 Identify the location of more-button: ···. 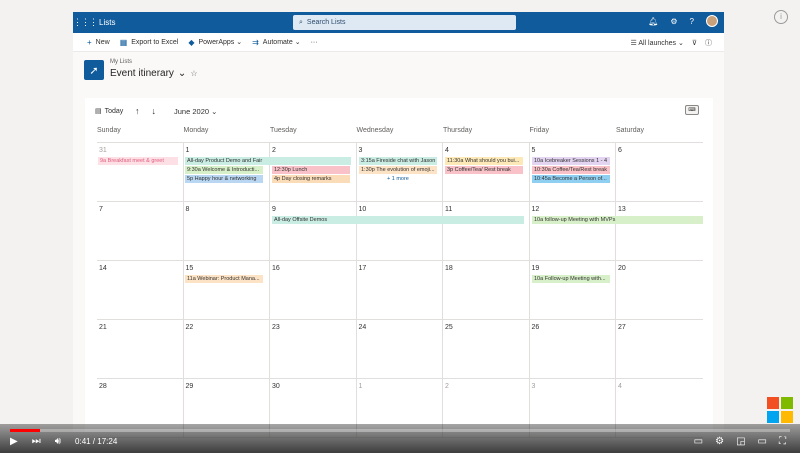
(314, 42).